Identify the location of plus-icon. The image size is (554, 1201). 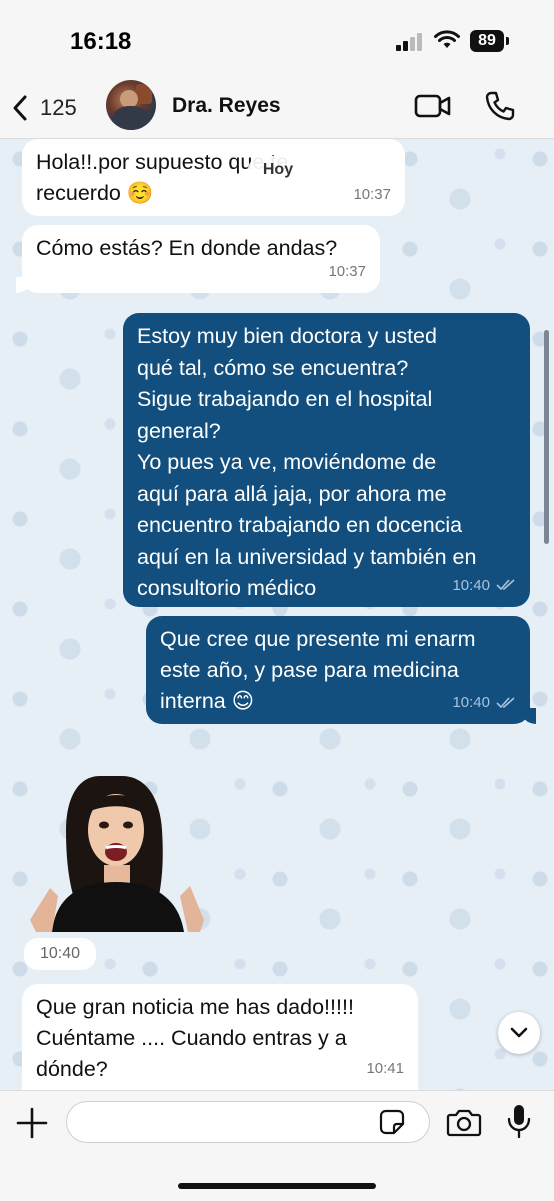
(32, 1123).